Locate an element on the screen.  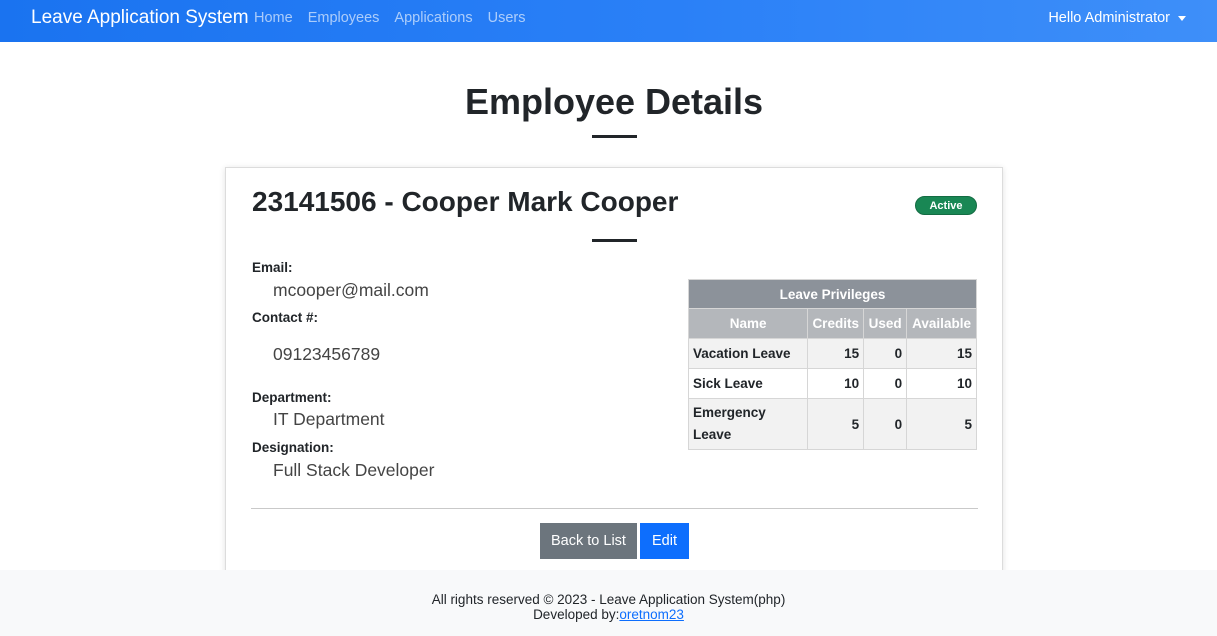
edit-button: Edit is located at coordinates (664, 541).